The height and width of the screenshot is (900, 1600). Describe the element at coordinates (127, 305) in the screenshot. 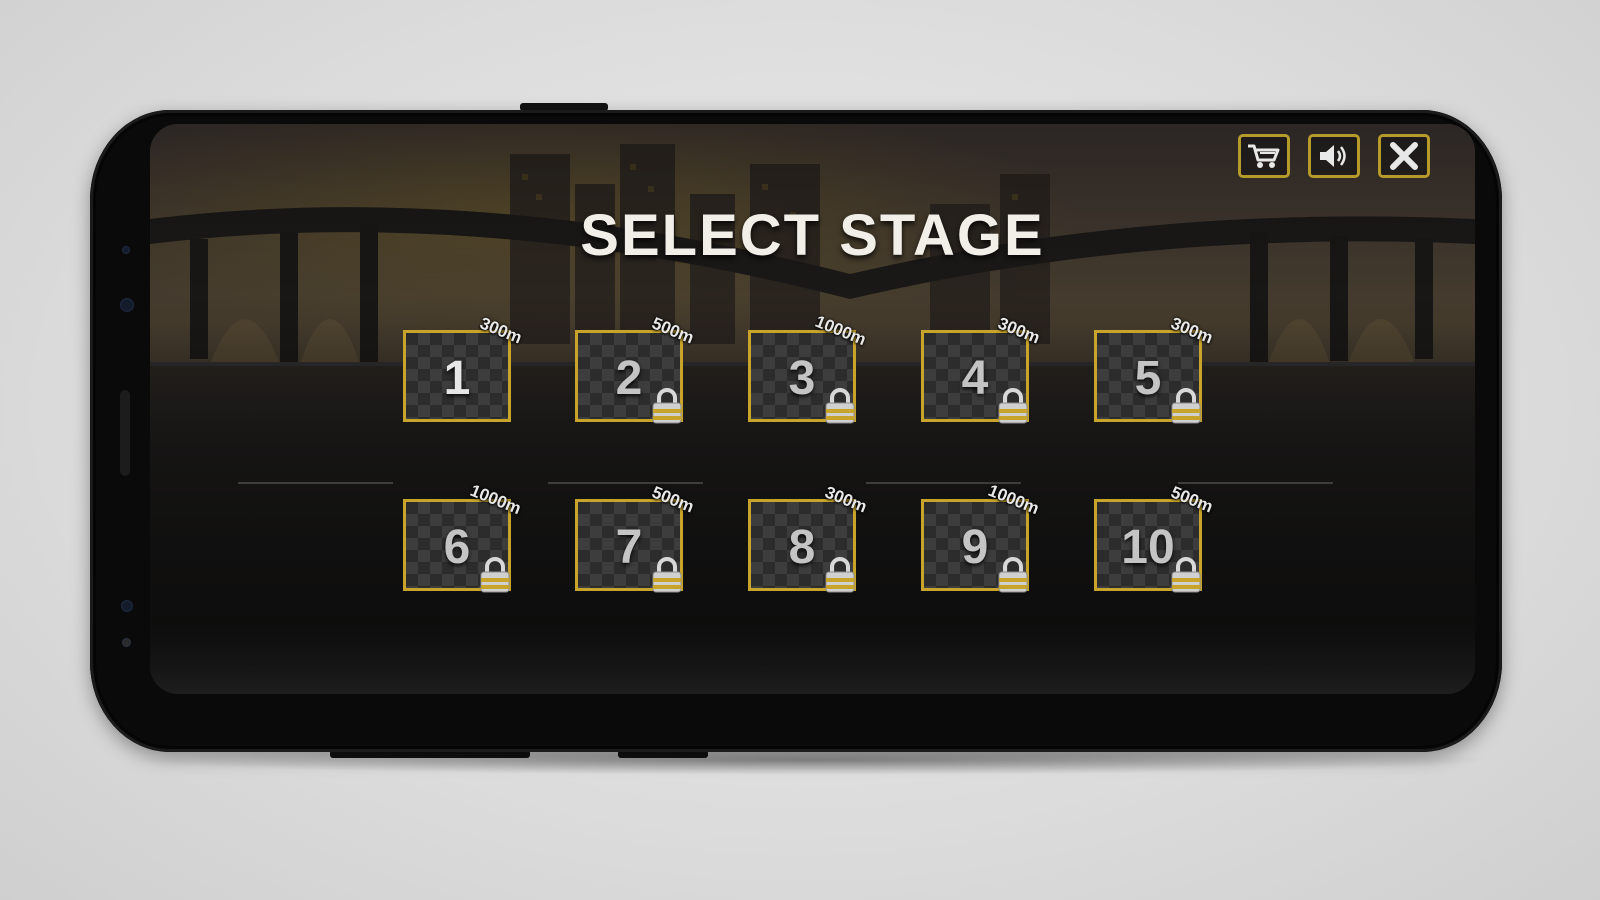

I see `front-camera` at that location.